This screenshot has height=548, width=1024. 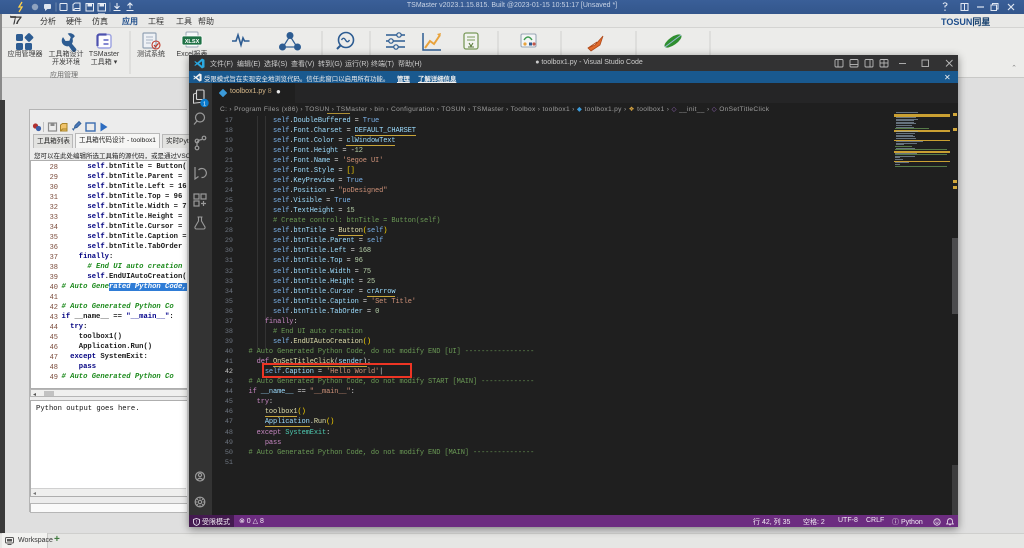 I want to click on svg-text: 1, so click(x=204, y=105).